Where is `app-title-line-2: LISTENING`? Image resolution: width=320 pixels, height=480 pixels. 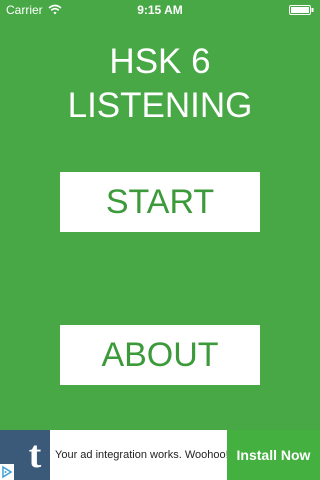
app-title-line-2: LISTENING is located at coordinates (160, 105).